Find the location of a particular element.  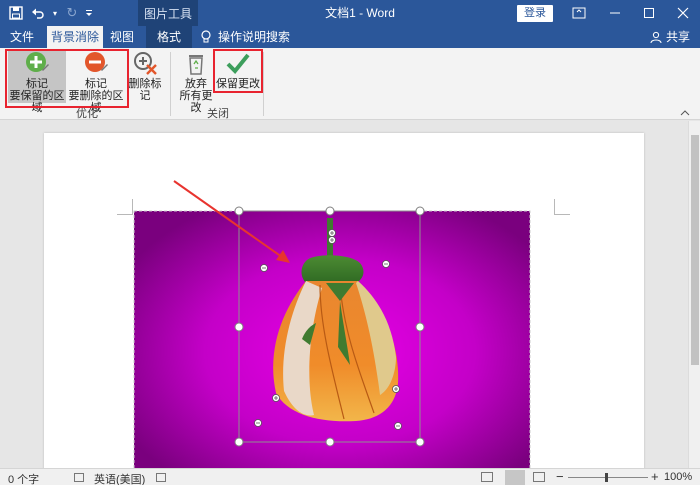

picture-tools-context-title: 图片工具 is located at coordinates (168, 13).